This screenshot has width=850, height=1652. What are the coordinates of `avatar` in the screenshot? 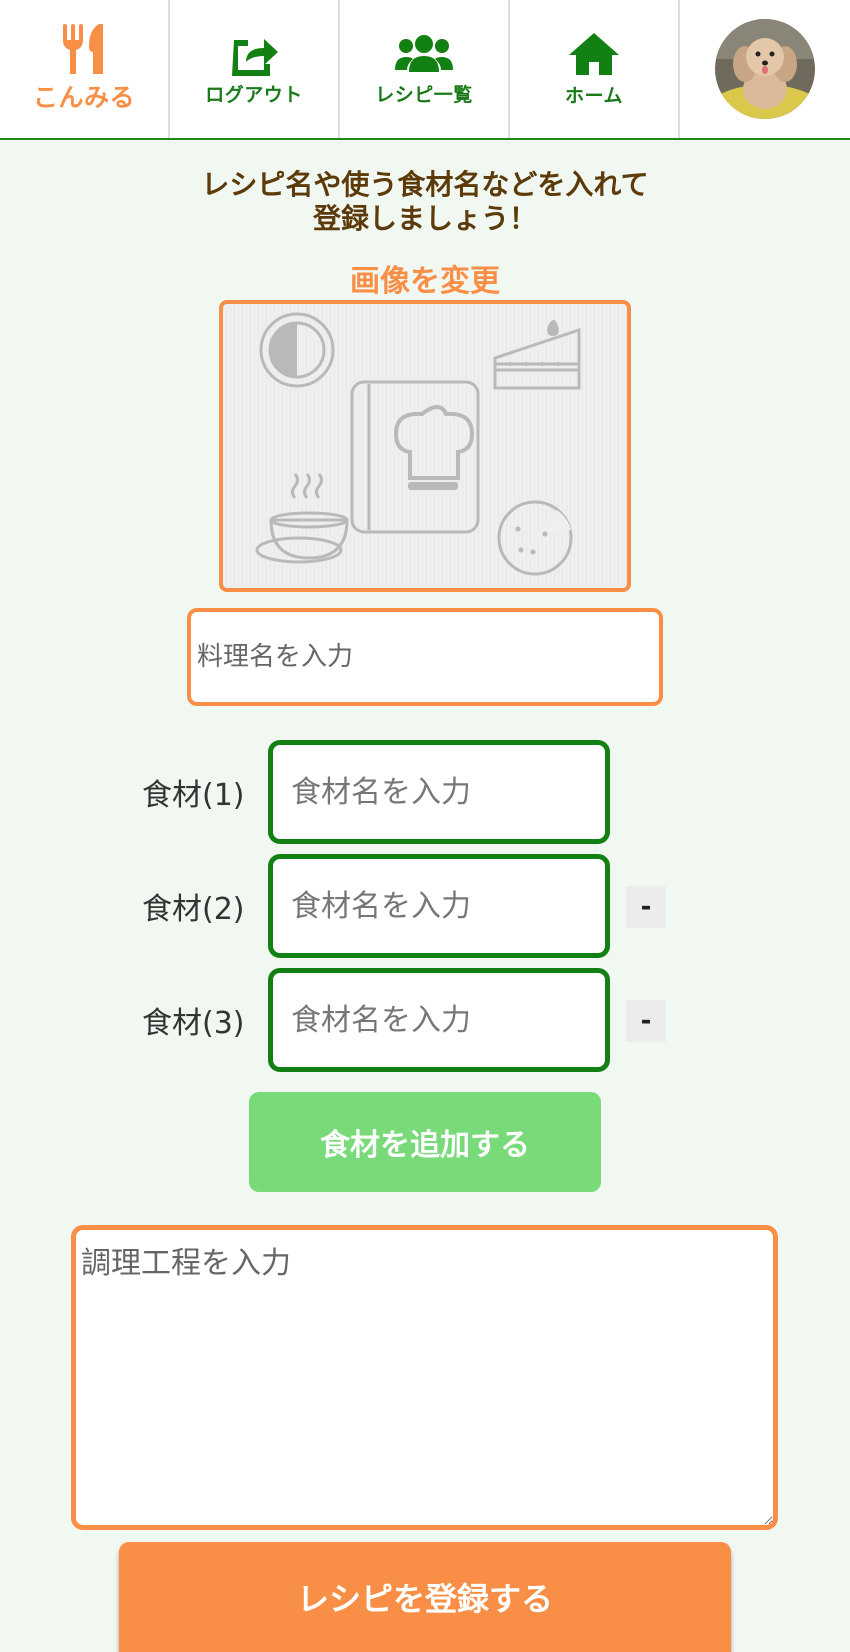 It's located at (765, 69).